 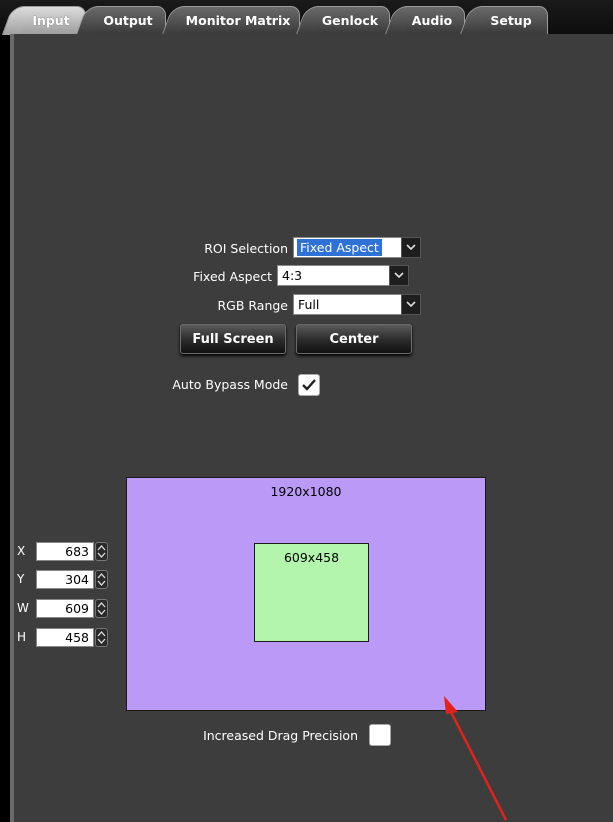 What do you see at coordinates (22, 637) in the screenshot?
I see `h-label: H` at bounding box center [22, 637].